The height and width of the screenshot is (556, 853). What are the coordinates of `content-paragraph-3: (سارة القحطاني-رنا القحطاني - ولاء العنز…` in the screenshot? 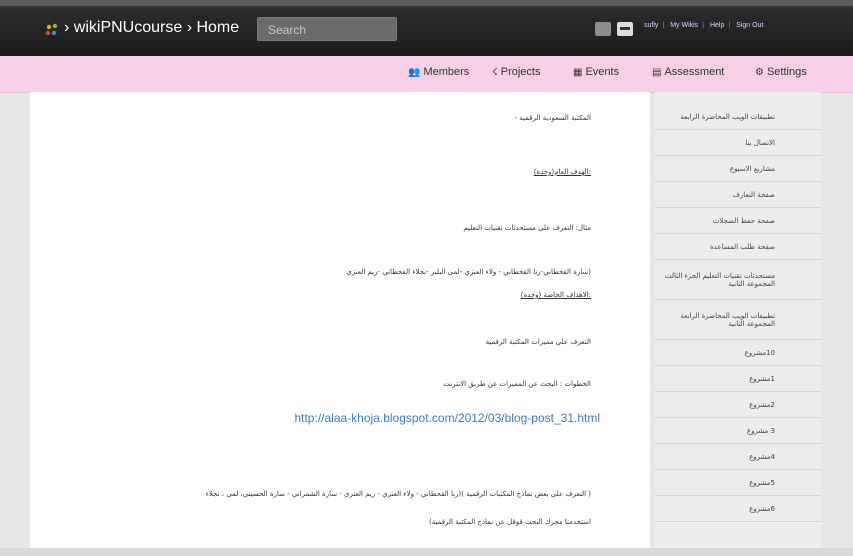 It's located at (468, 272).